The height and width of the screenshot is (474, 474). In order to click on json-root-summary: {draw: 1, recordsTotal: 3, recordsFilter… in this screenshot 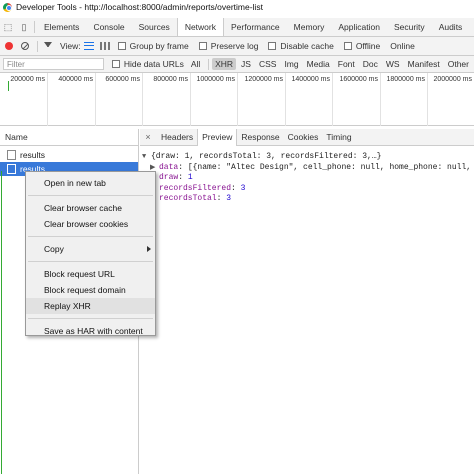, I will do `click(266, 156)`.